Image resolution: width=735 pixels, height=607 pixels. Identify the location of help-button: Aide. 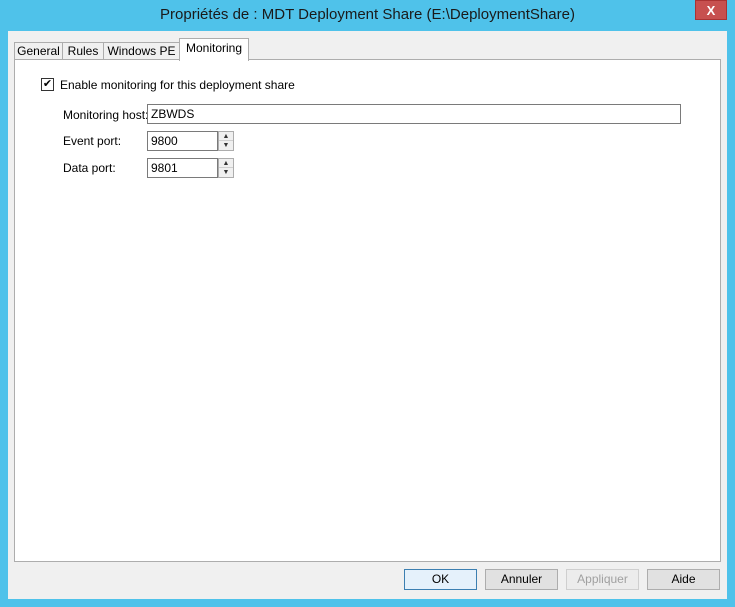
(683, 579).